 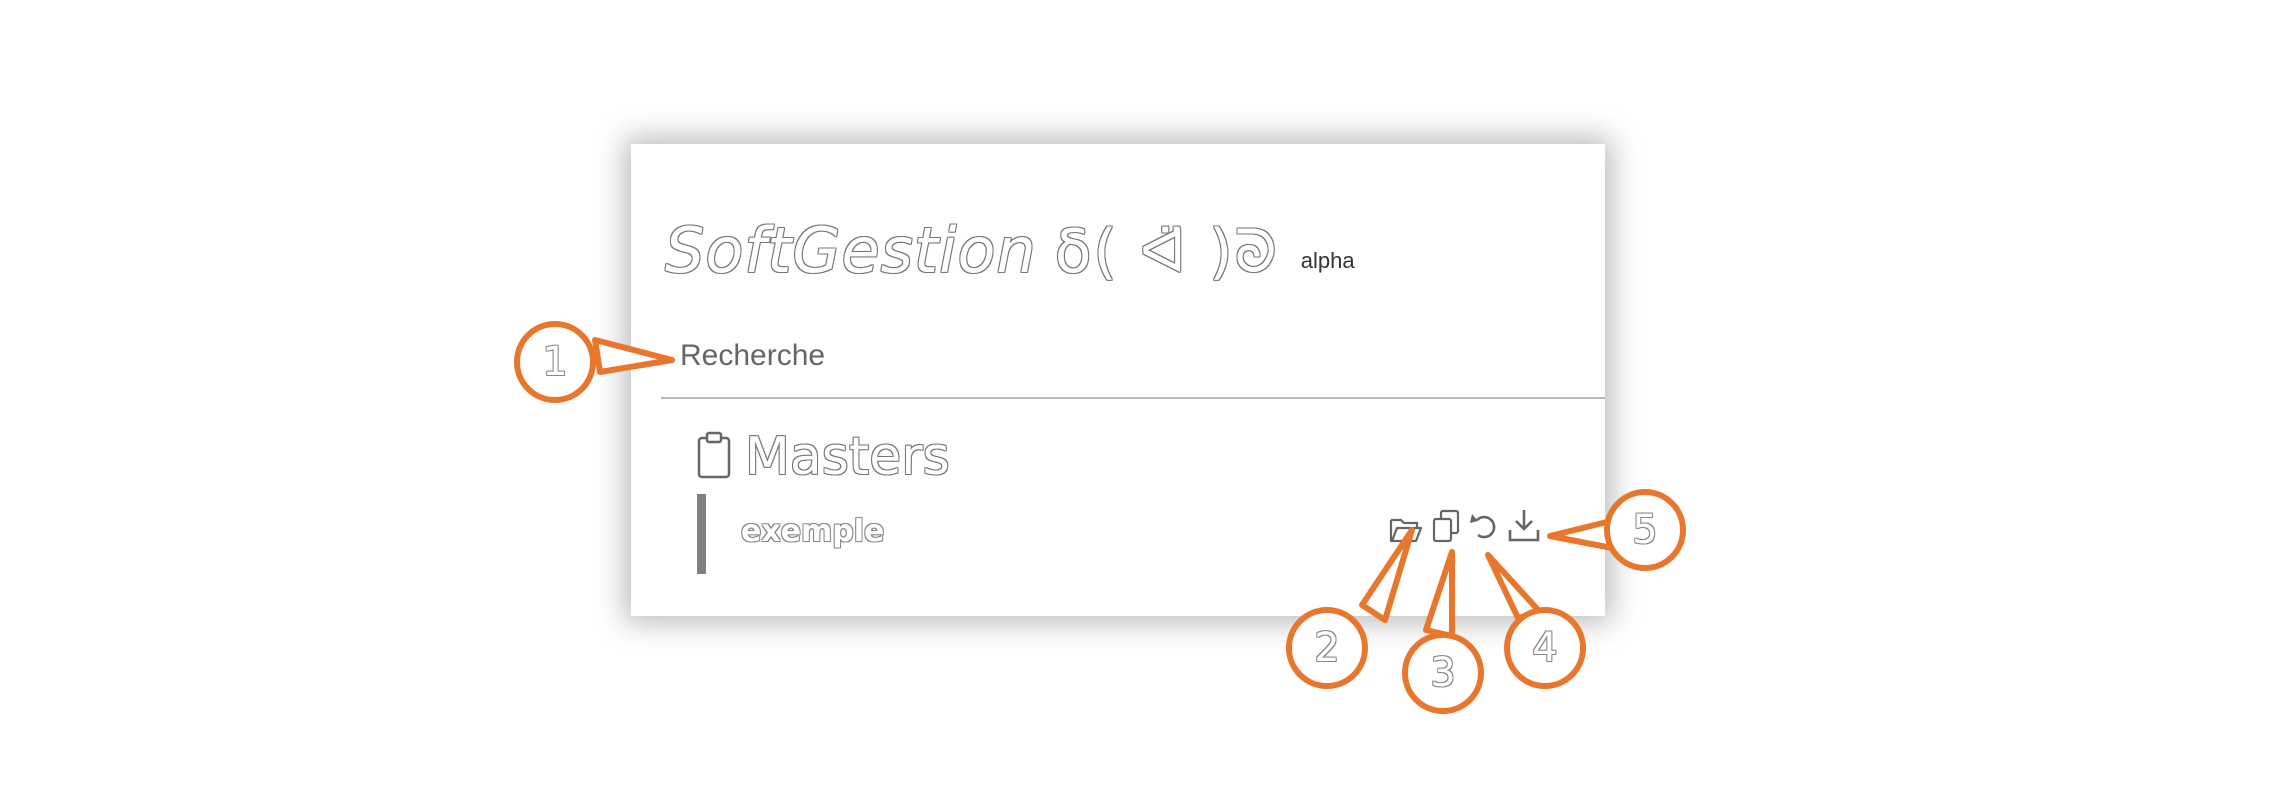 I want to click on callout-4: 4, so click(x=1545, y=648).